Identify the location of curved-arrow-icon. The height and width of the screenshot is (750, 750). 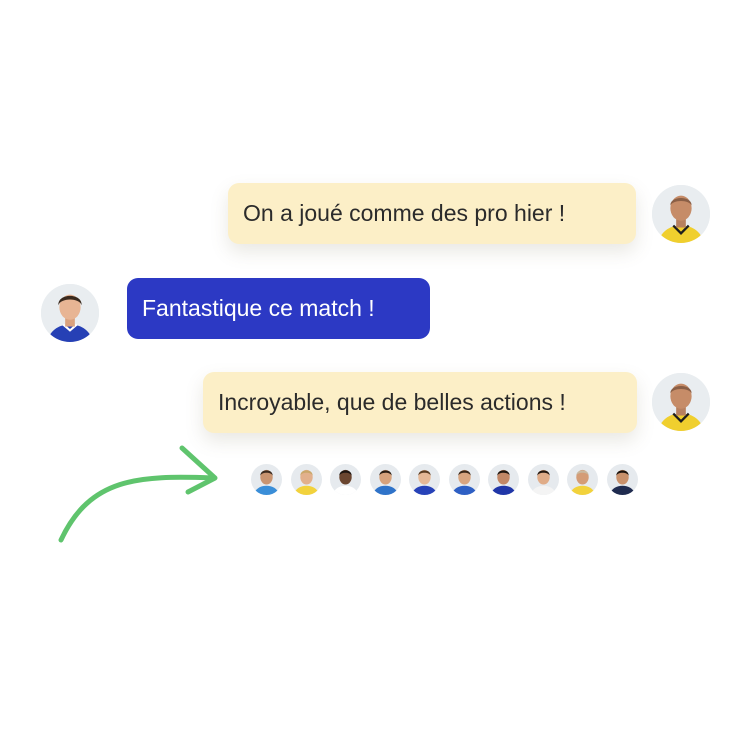
(138, 494).